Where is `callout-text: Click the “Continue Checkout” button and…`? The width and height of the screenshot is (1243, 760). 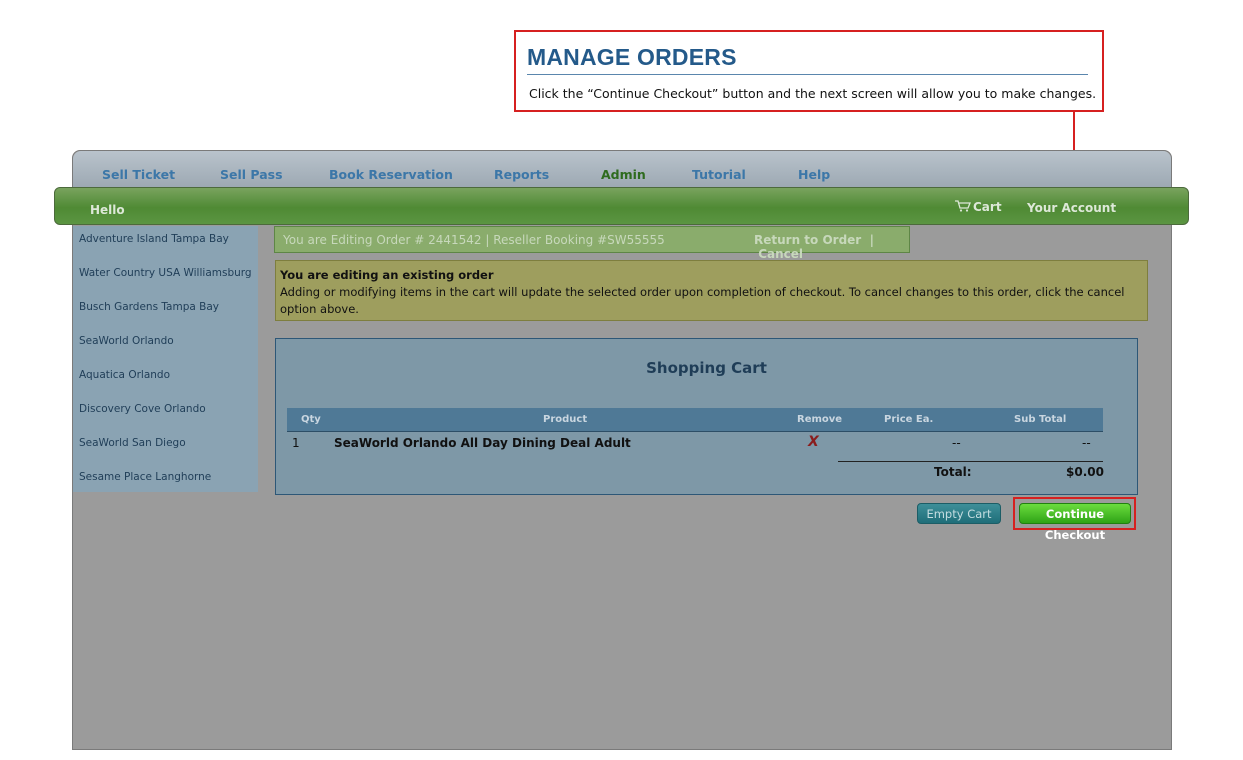
callout-text: Click the “Continue Checkout” button and… is located at coordinates (813, 93).